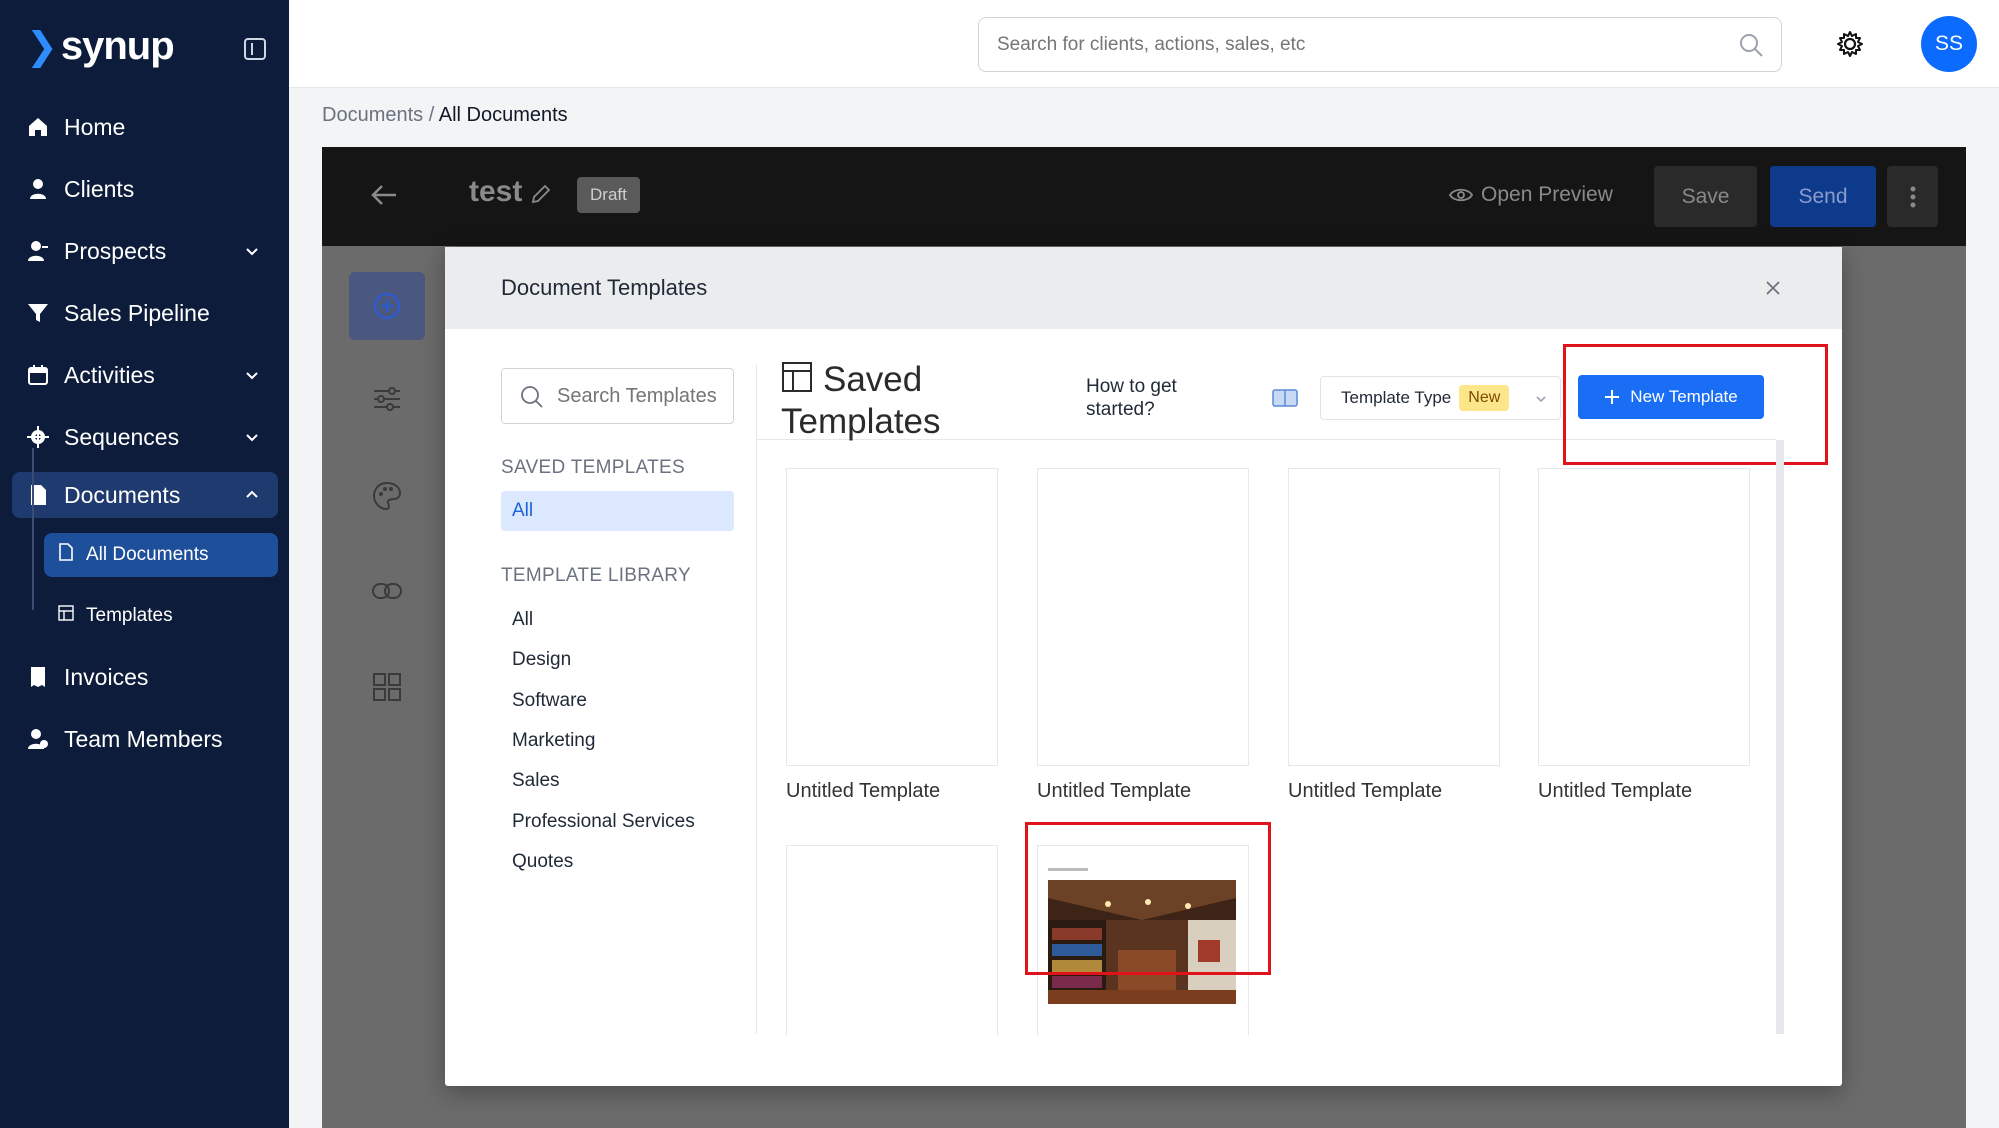 The height and width of the screenshot is (1128, 1999). I want to click on document-title: test, so click(495, 192).